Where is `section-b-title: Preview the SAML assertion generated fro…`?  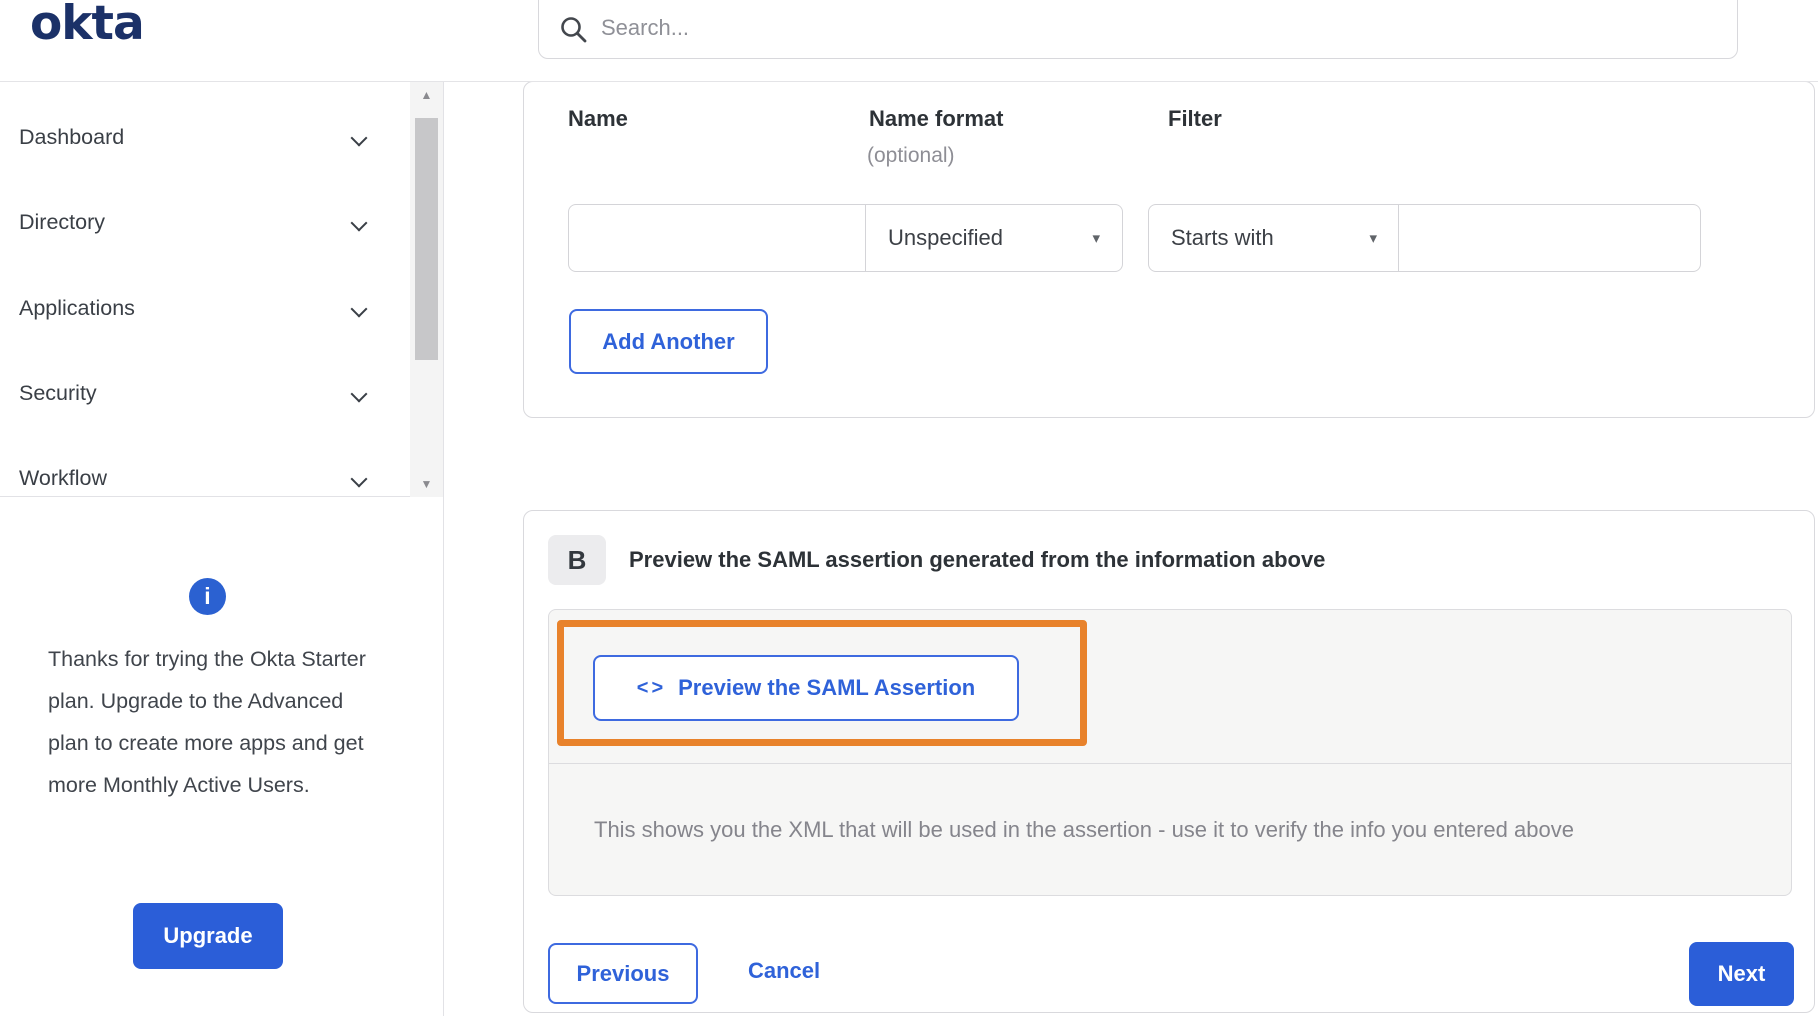 section-b-title: Preview the SAML assertion generated fro… is located at coordinates (977, 559).